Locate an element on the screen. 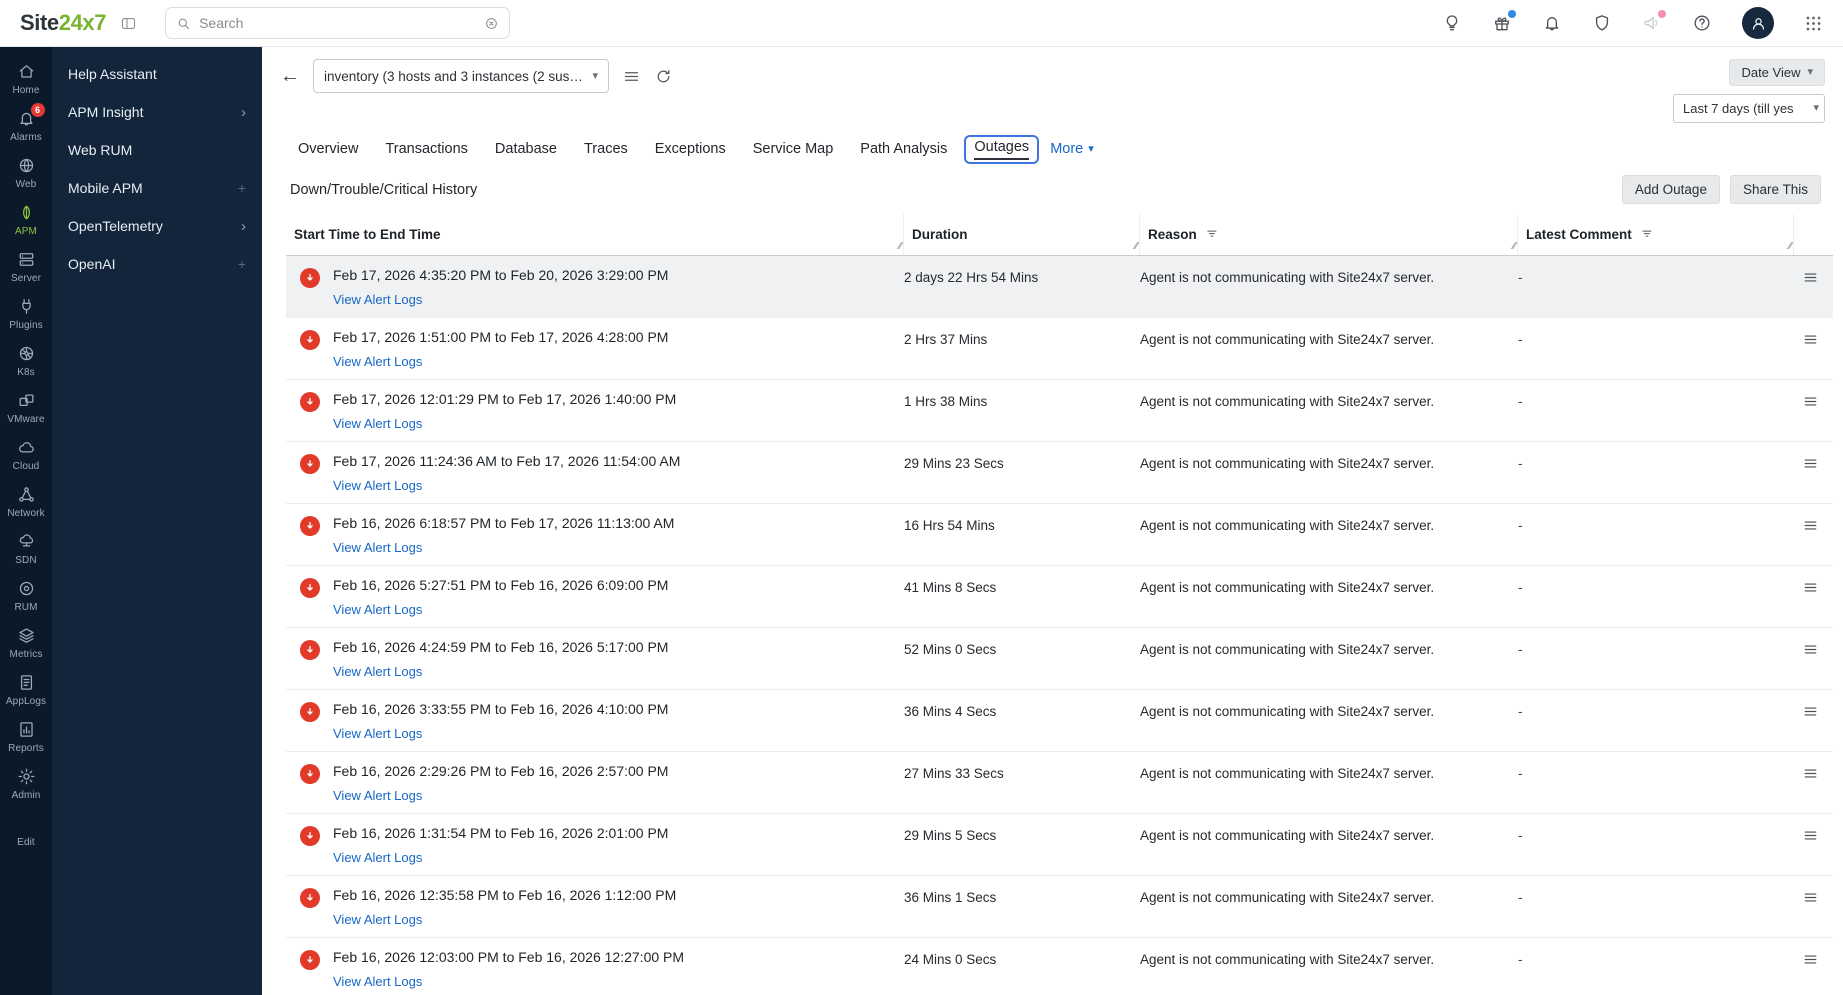  time-period-select: Last 7 days (till yes ▾ is located at coordinates (1749, 108).